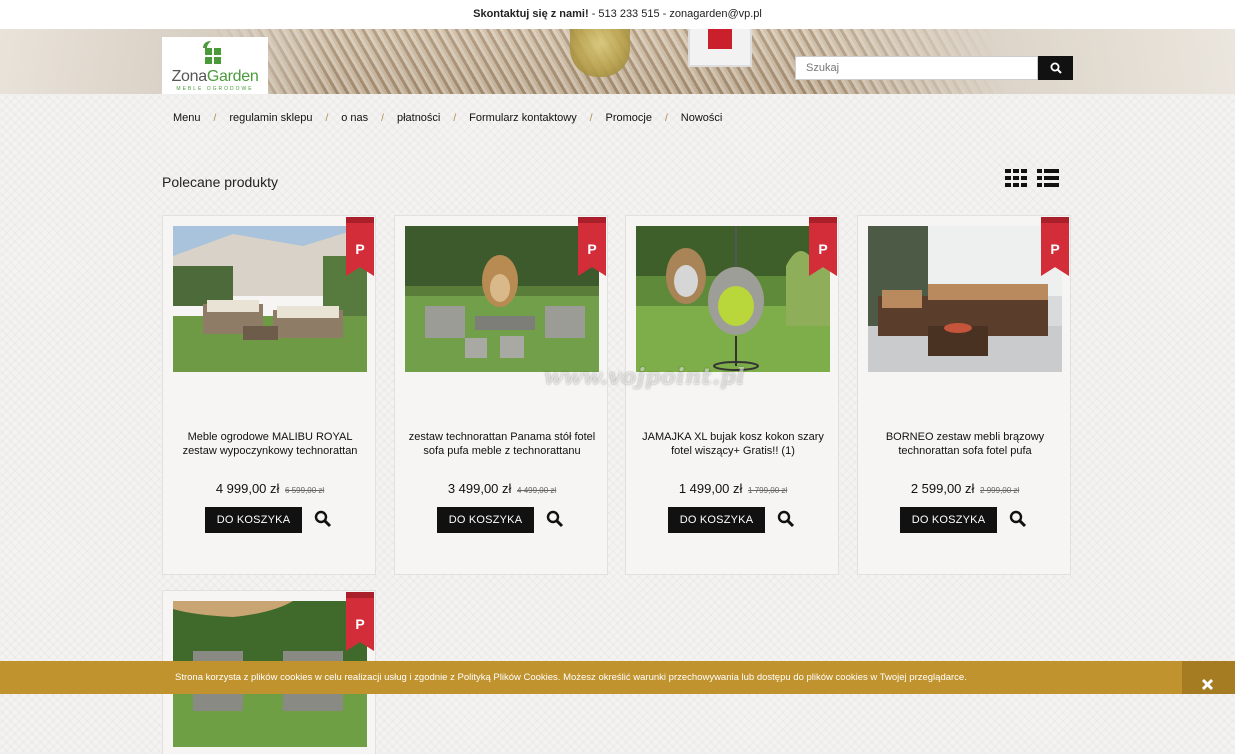 The width and height of the screenshot is (1235, 754). What do you see at coordinates (629, 118) in the screenshot?
I see `nav-item-promocje: Promocje` at bounding box center [629, 118].